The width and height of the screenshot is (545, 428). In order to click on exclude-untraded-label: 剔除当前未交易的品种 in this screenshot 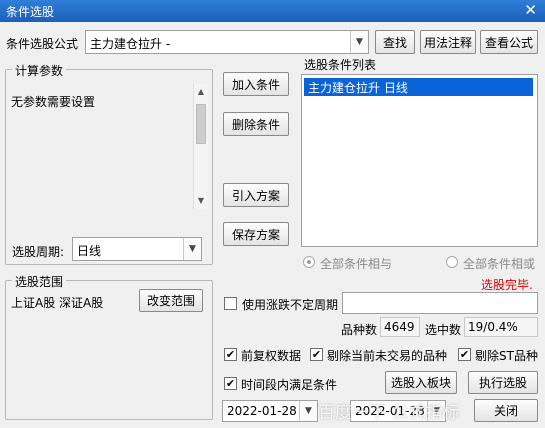, I will do `click(387, 356)`.